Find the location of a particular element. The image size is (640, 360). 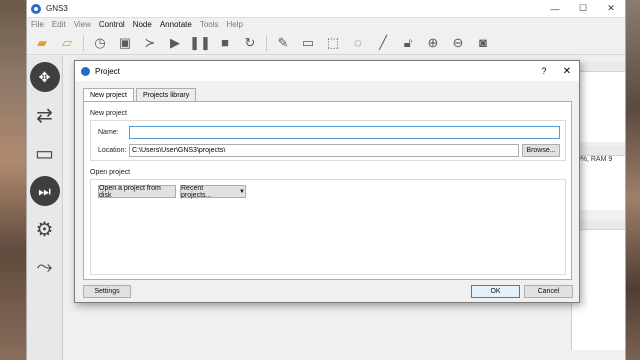

console-icon: ≻ is located at coordinates (150, 43).